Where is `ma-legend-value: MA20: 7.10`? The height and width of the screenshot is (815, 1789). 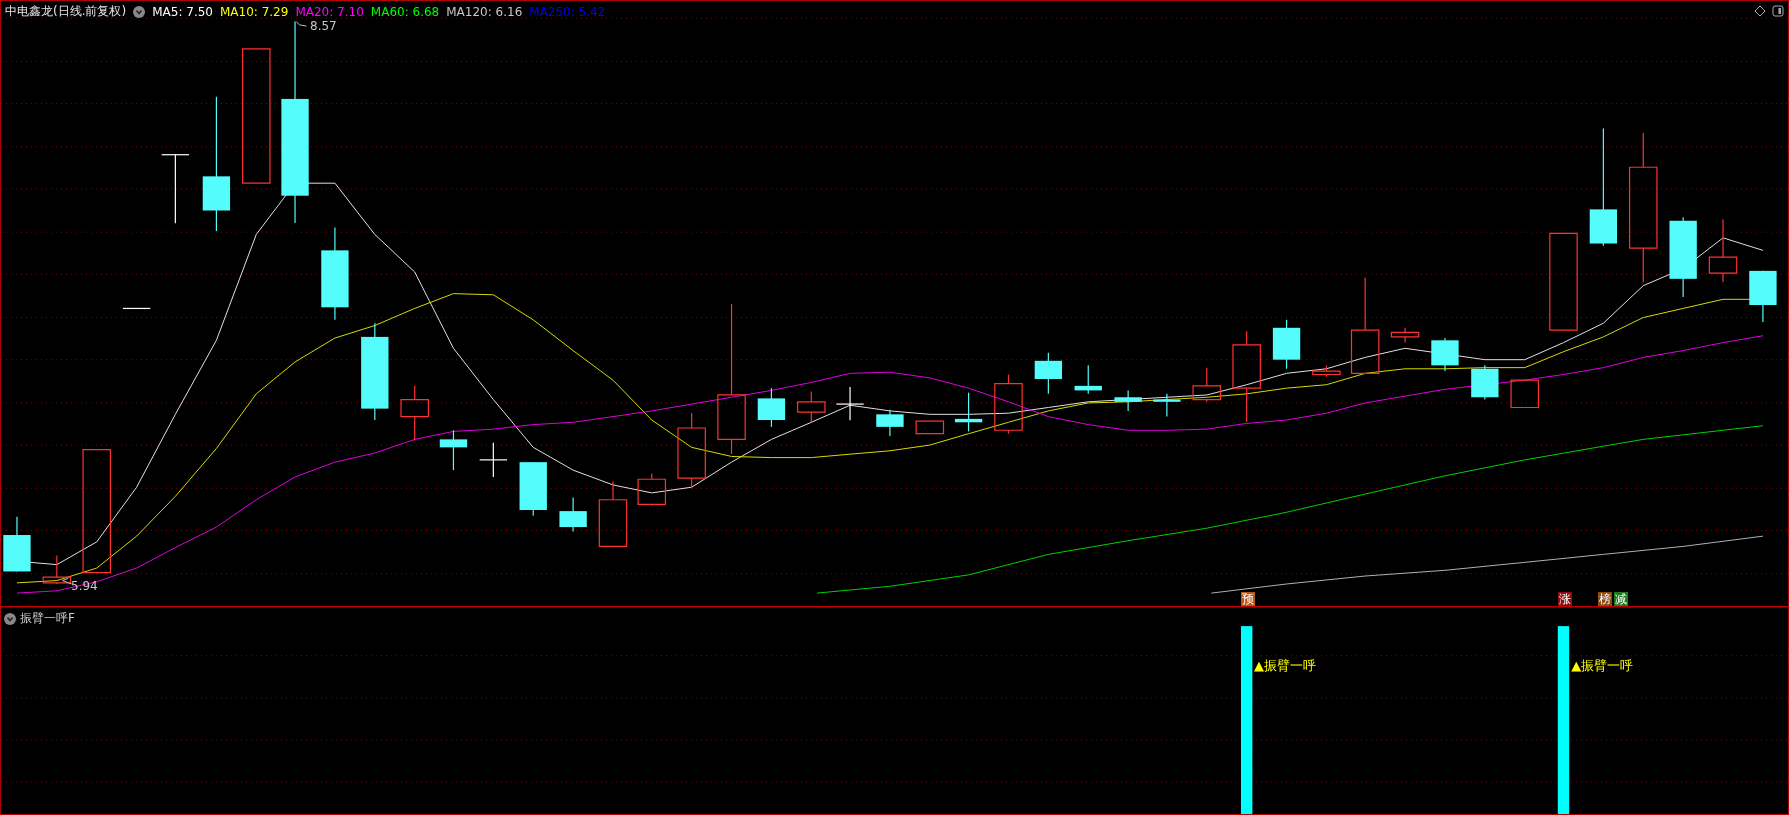 ma-legend-value: MA20: 7.10 is located at coordinates (329, 11).